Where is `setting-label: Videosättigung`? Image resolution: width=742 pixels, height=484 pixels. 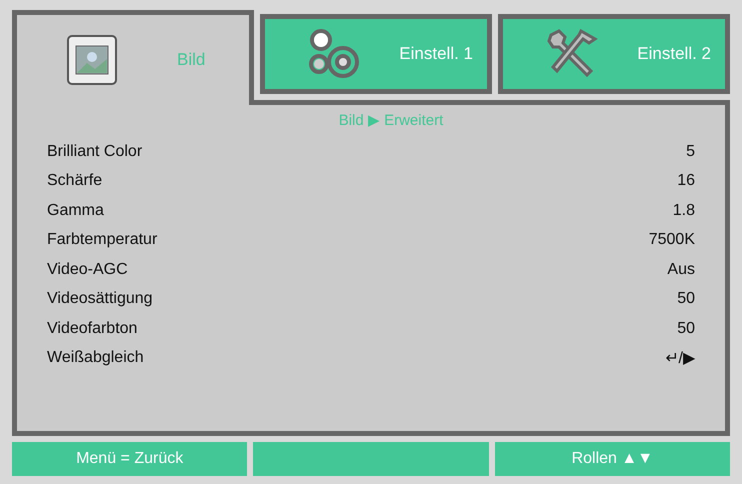
setting-label: Videosättigung is located at coordinates (100, 299).